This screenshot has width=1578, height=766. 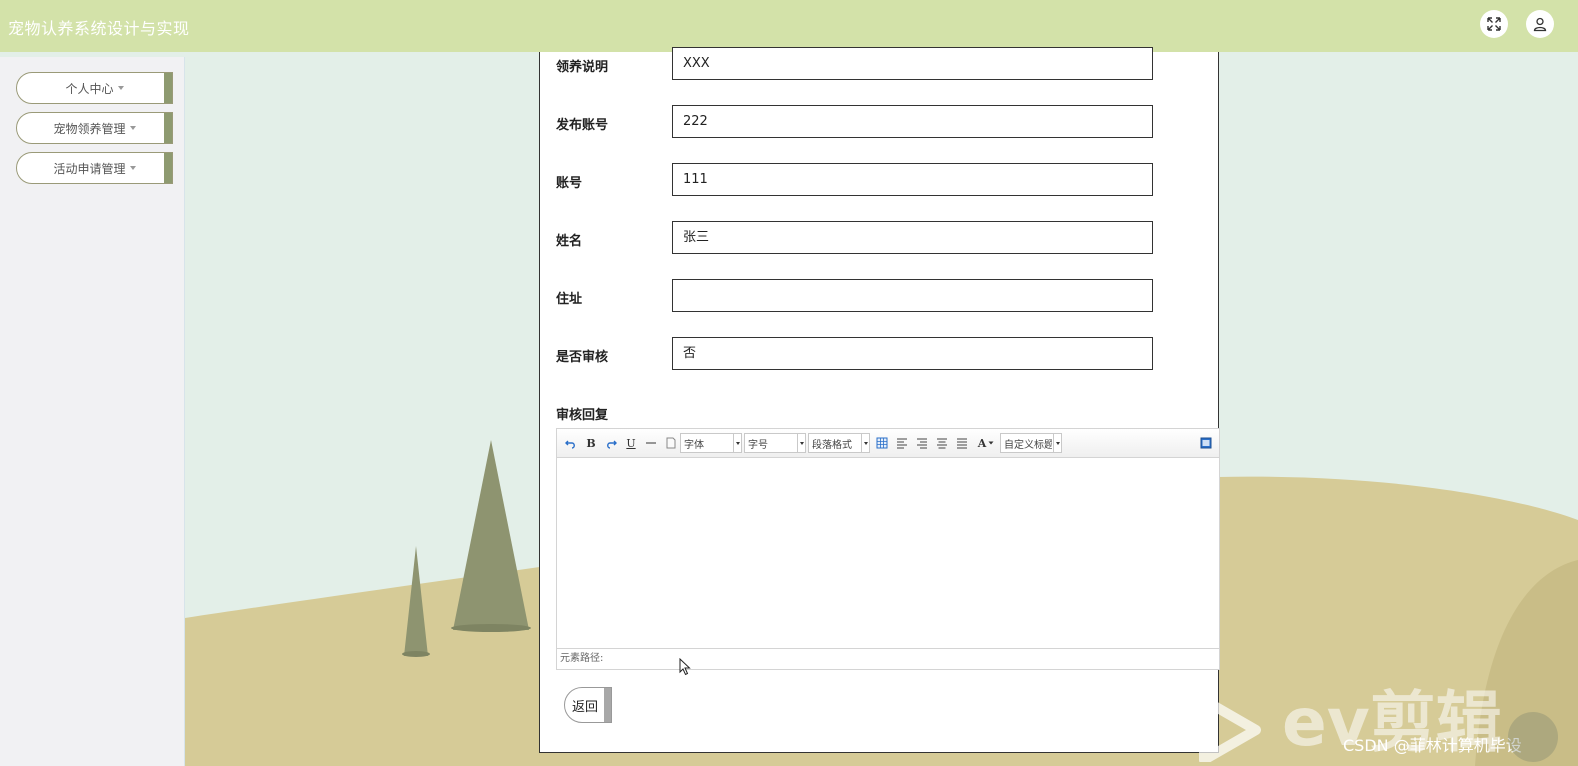 I want to click on align-left-icon, so click(x=902, y=443).